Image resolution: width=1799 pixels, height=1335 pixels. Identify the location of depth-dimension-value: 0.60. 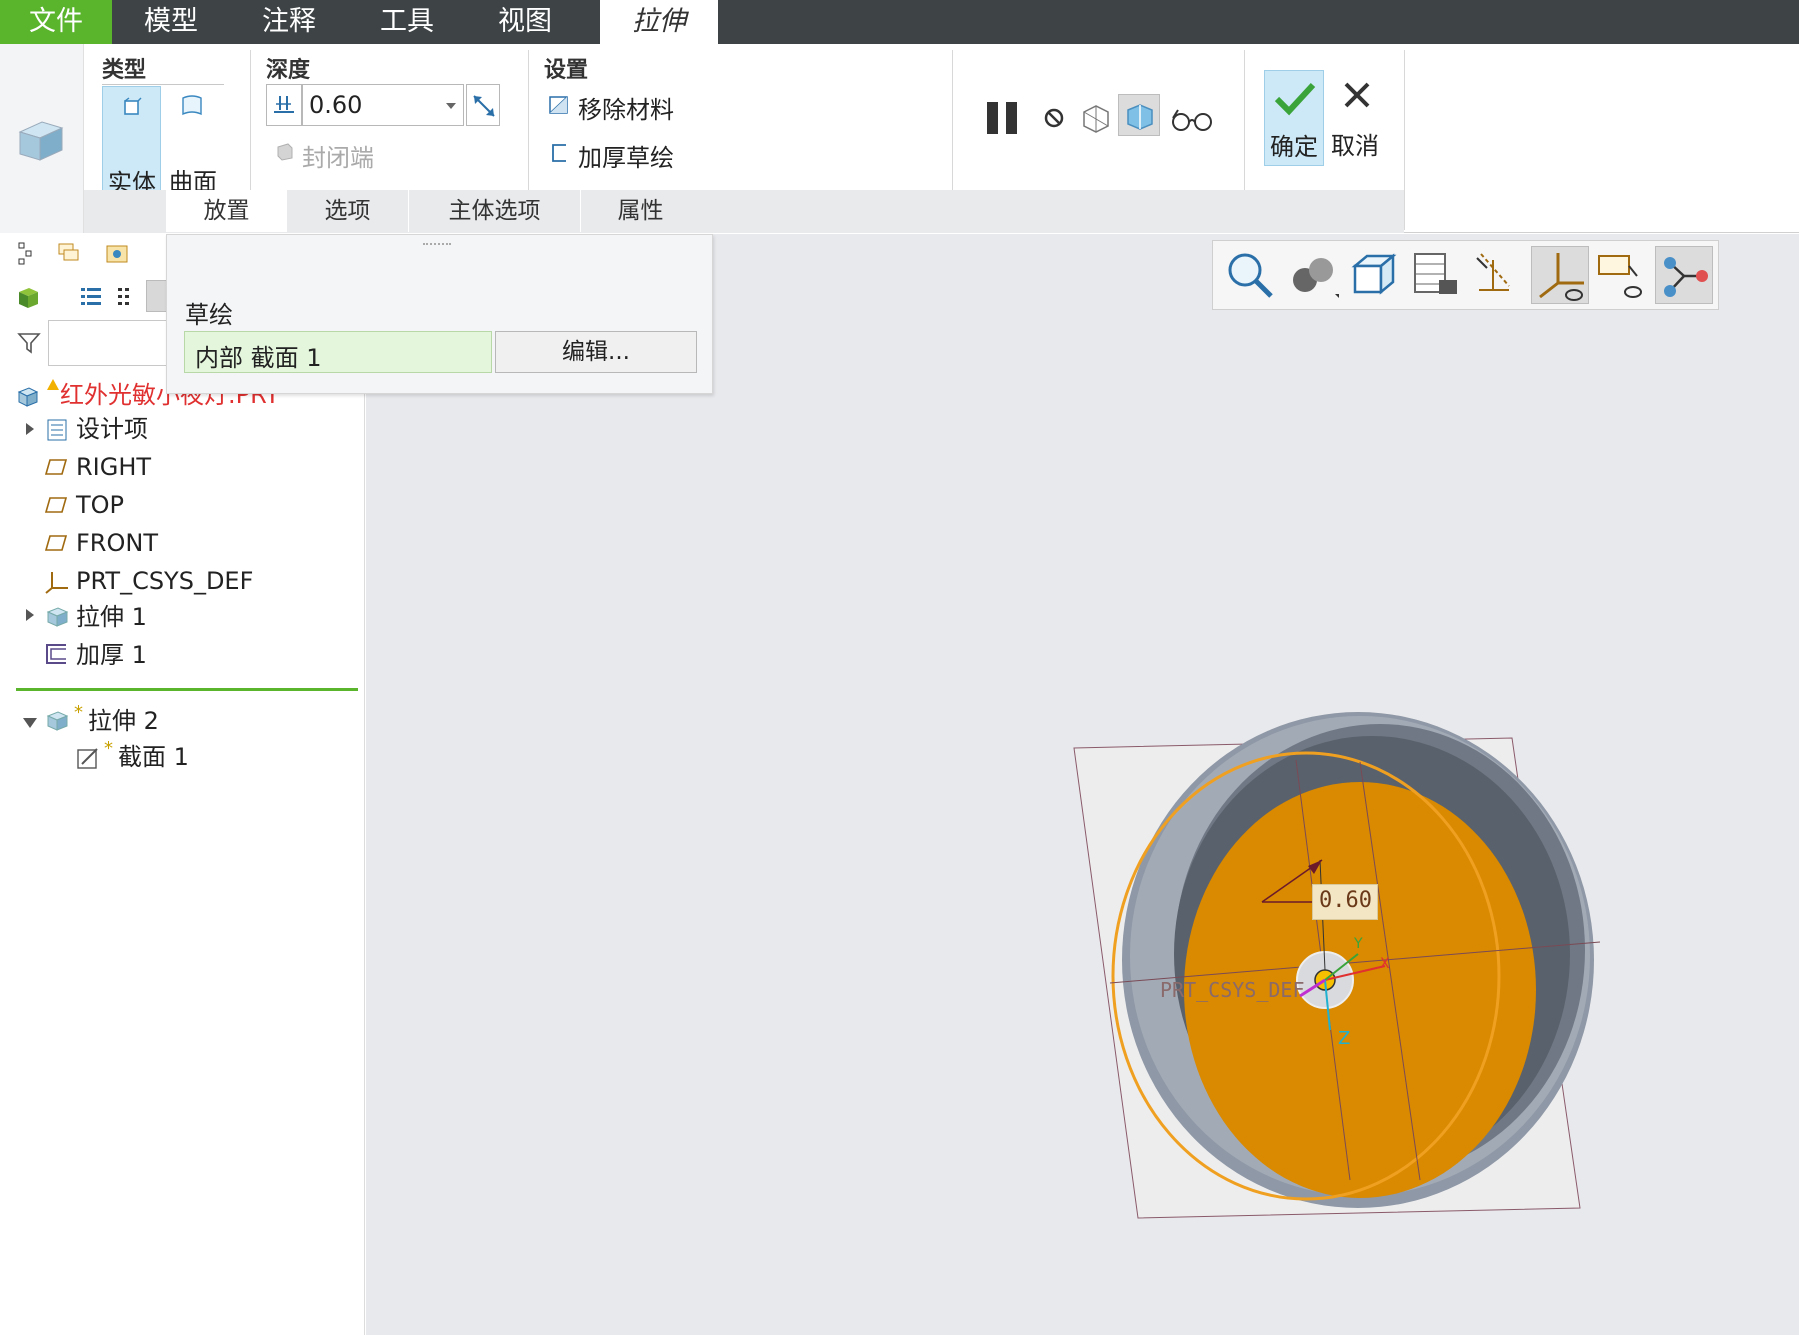
(1345, 900).